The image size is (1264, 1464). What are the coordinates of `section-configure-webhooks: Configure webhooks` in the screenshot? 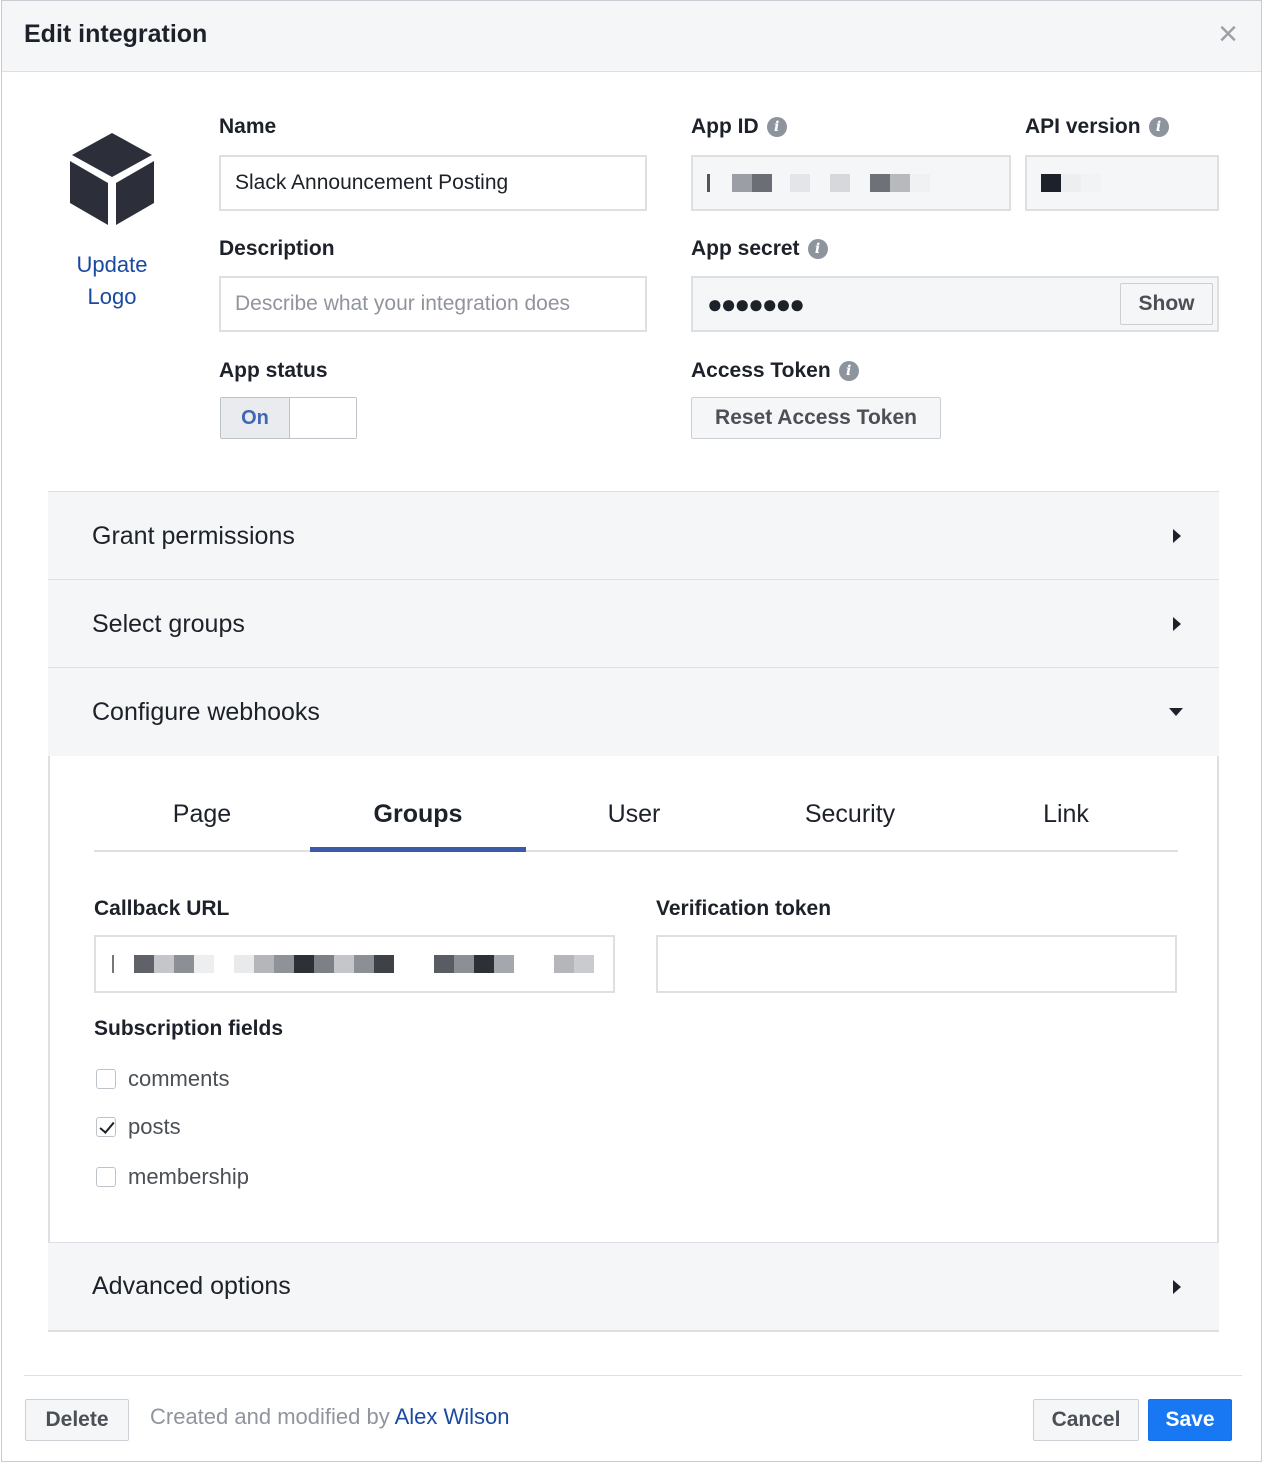 It's located at (633, 711).